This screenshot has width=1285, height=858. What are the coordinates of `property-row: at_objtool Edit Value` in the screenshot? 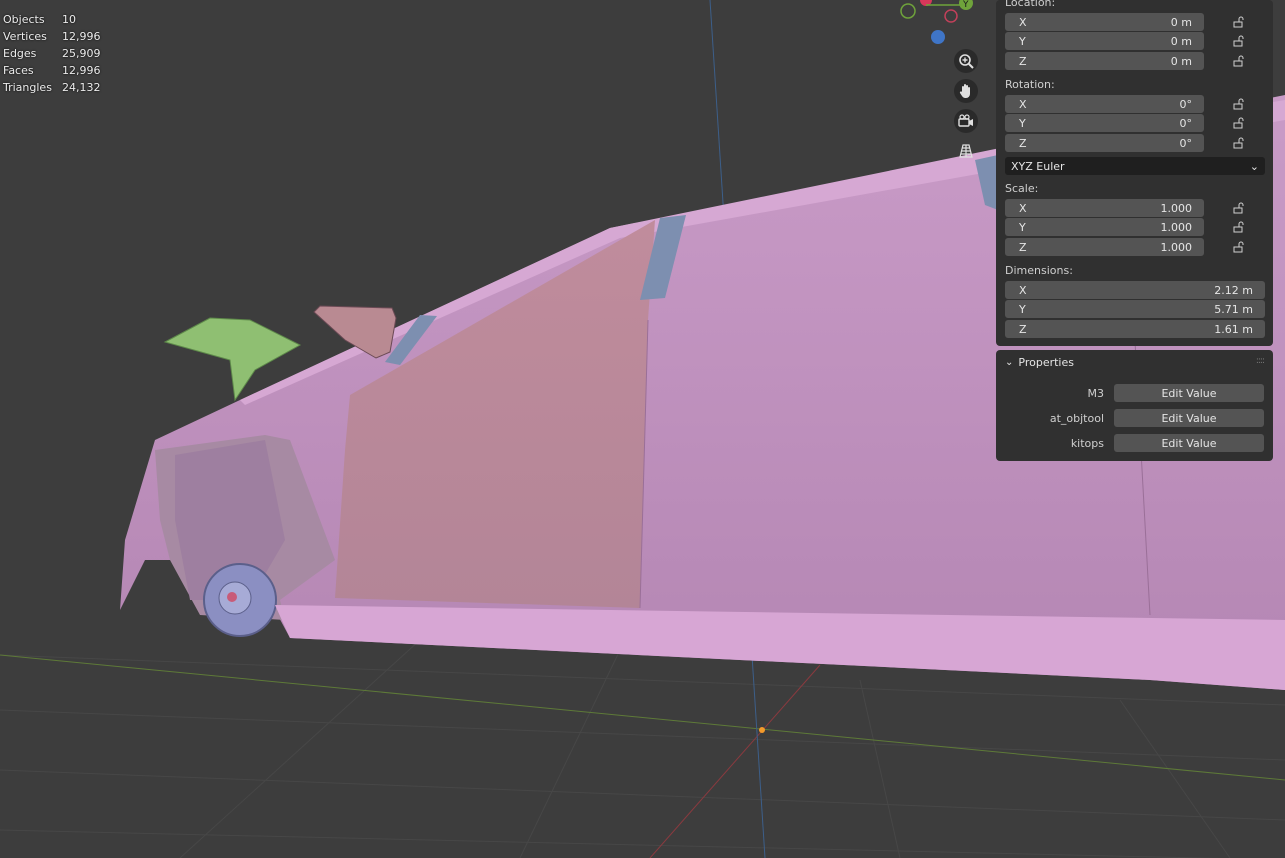 It's located at (1134, 418).